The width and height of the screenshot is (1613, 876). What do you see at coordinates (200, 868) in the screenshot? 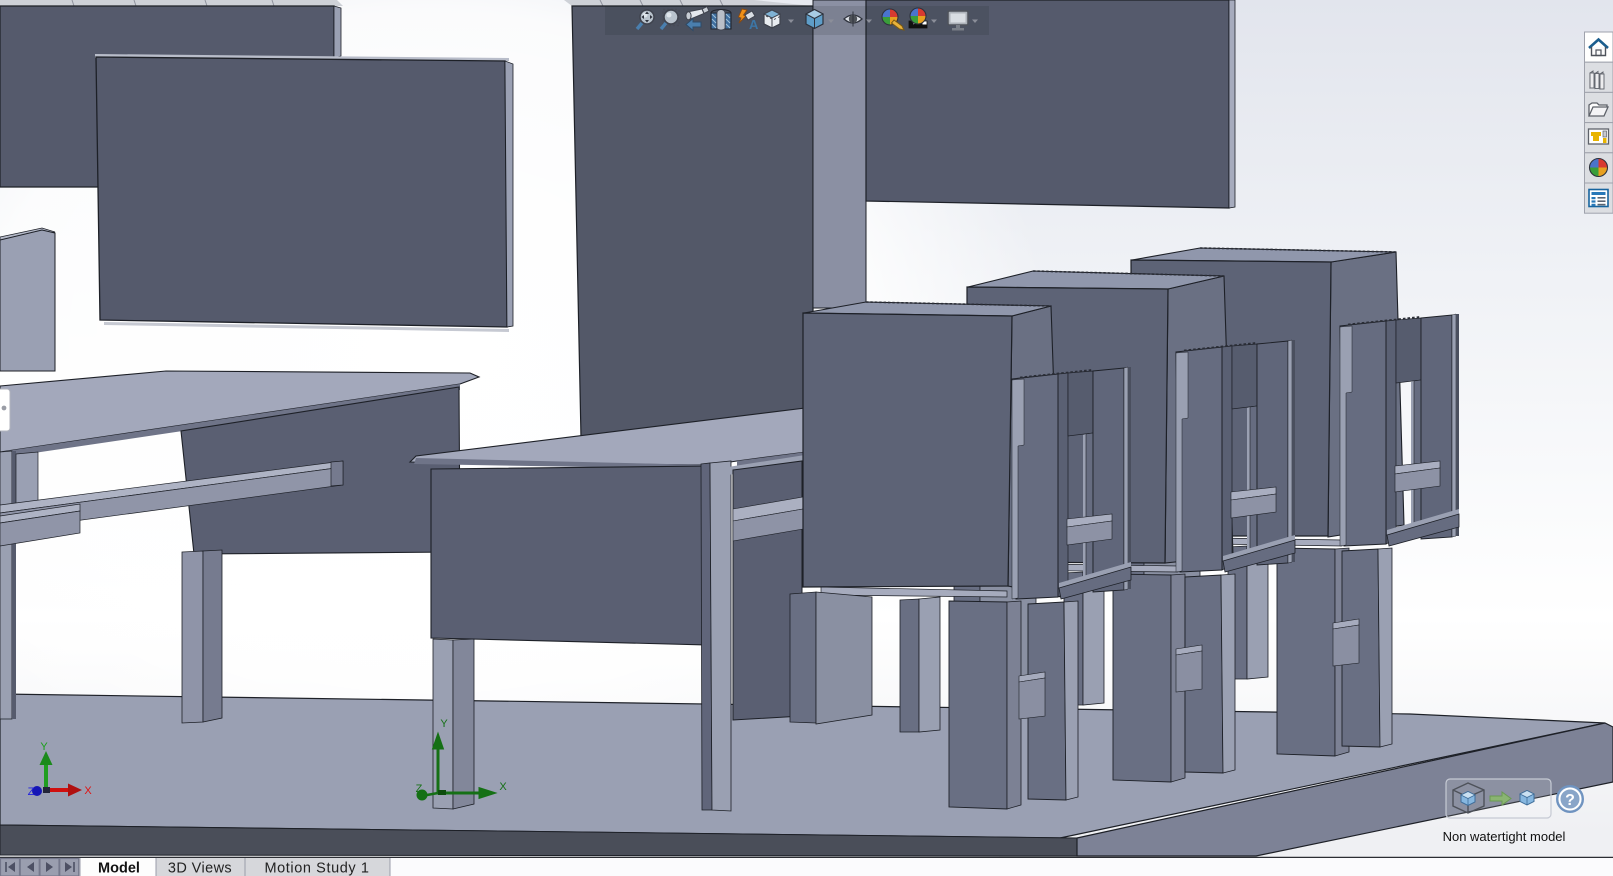
I see `svg-text: 3D Views` at bounding box center [200, 868].